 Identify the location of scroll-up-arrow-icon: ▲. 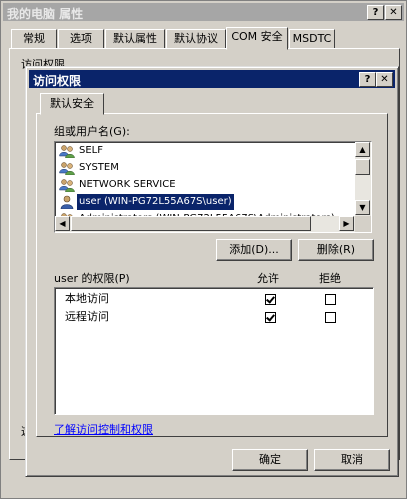
(362, 149).